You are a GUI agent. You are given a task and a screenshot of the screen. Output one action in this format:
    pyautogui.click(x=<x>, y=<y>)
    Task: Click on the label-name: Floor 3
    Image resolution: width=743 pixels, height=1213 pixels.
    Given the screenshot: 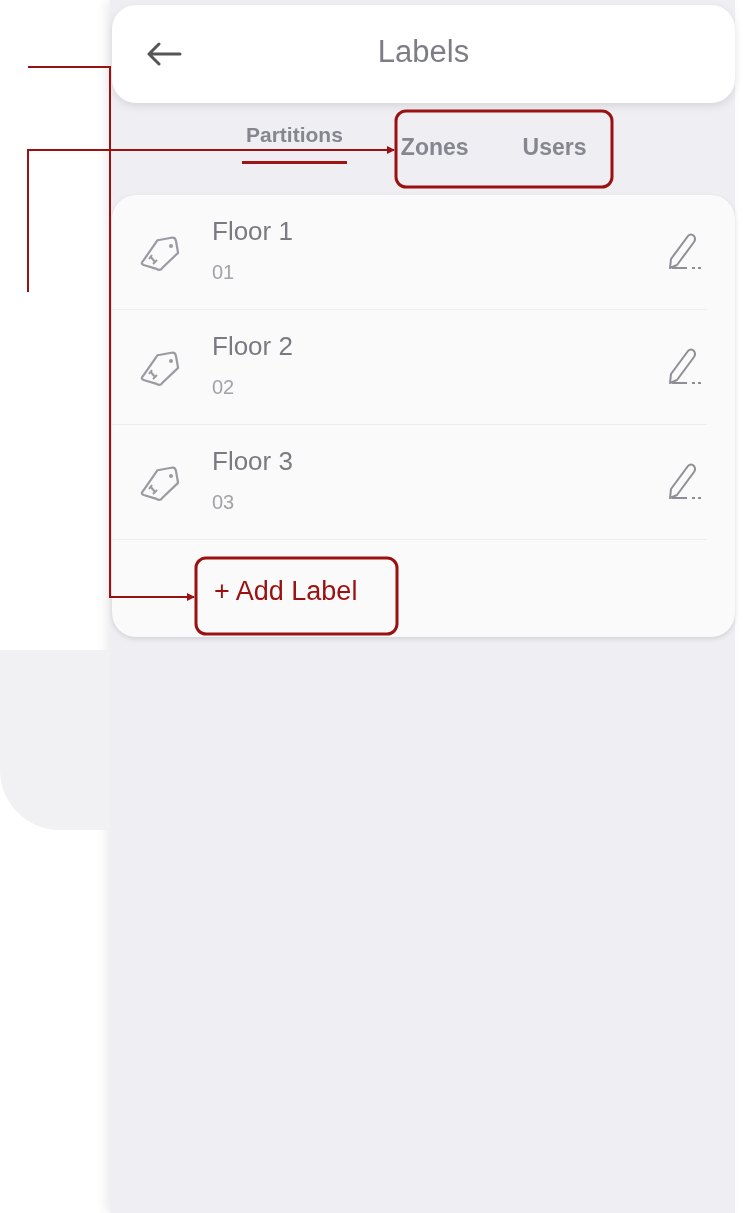 What is the action you would take?
    pyautogui.click(x=253, y=461)
    